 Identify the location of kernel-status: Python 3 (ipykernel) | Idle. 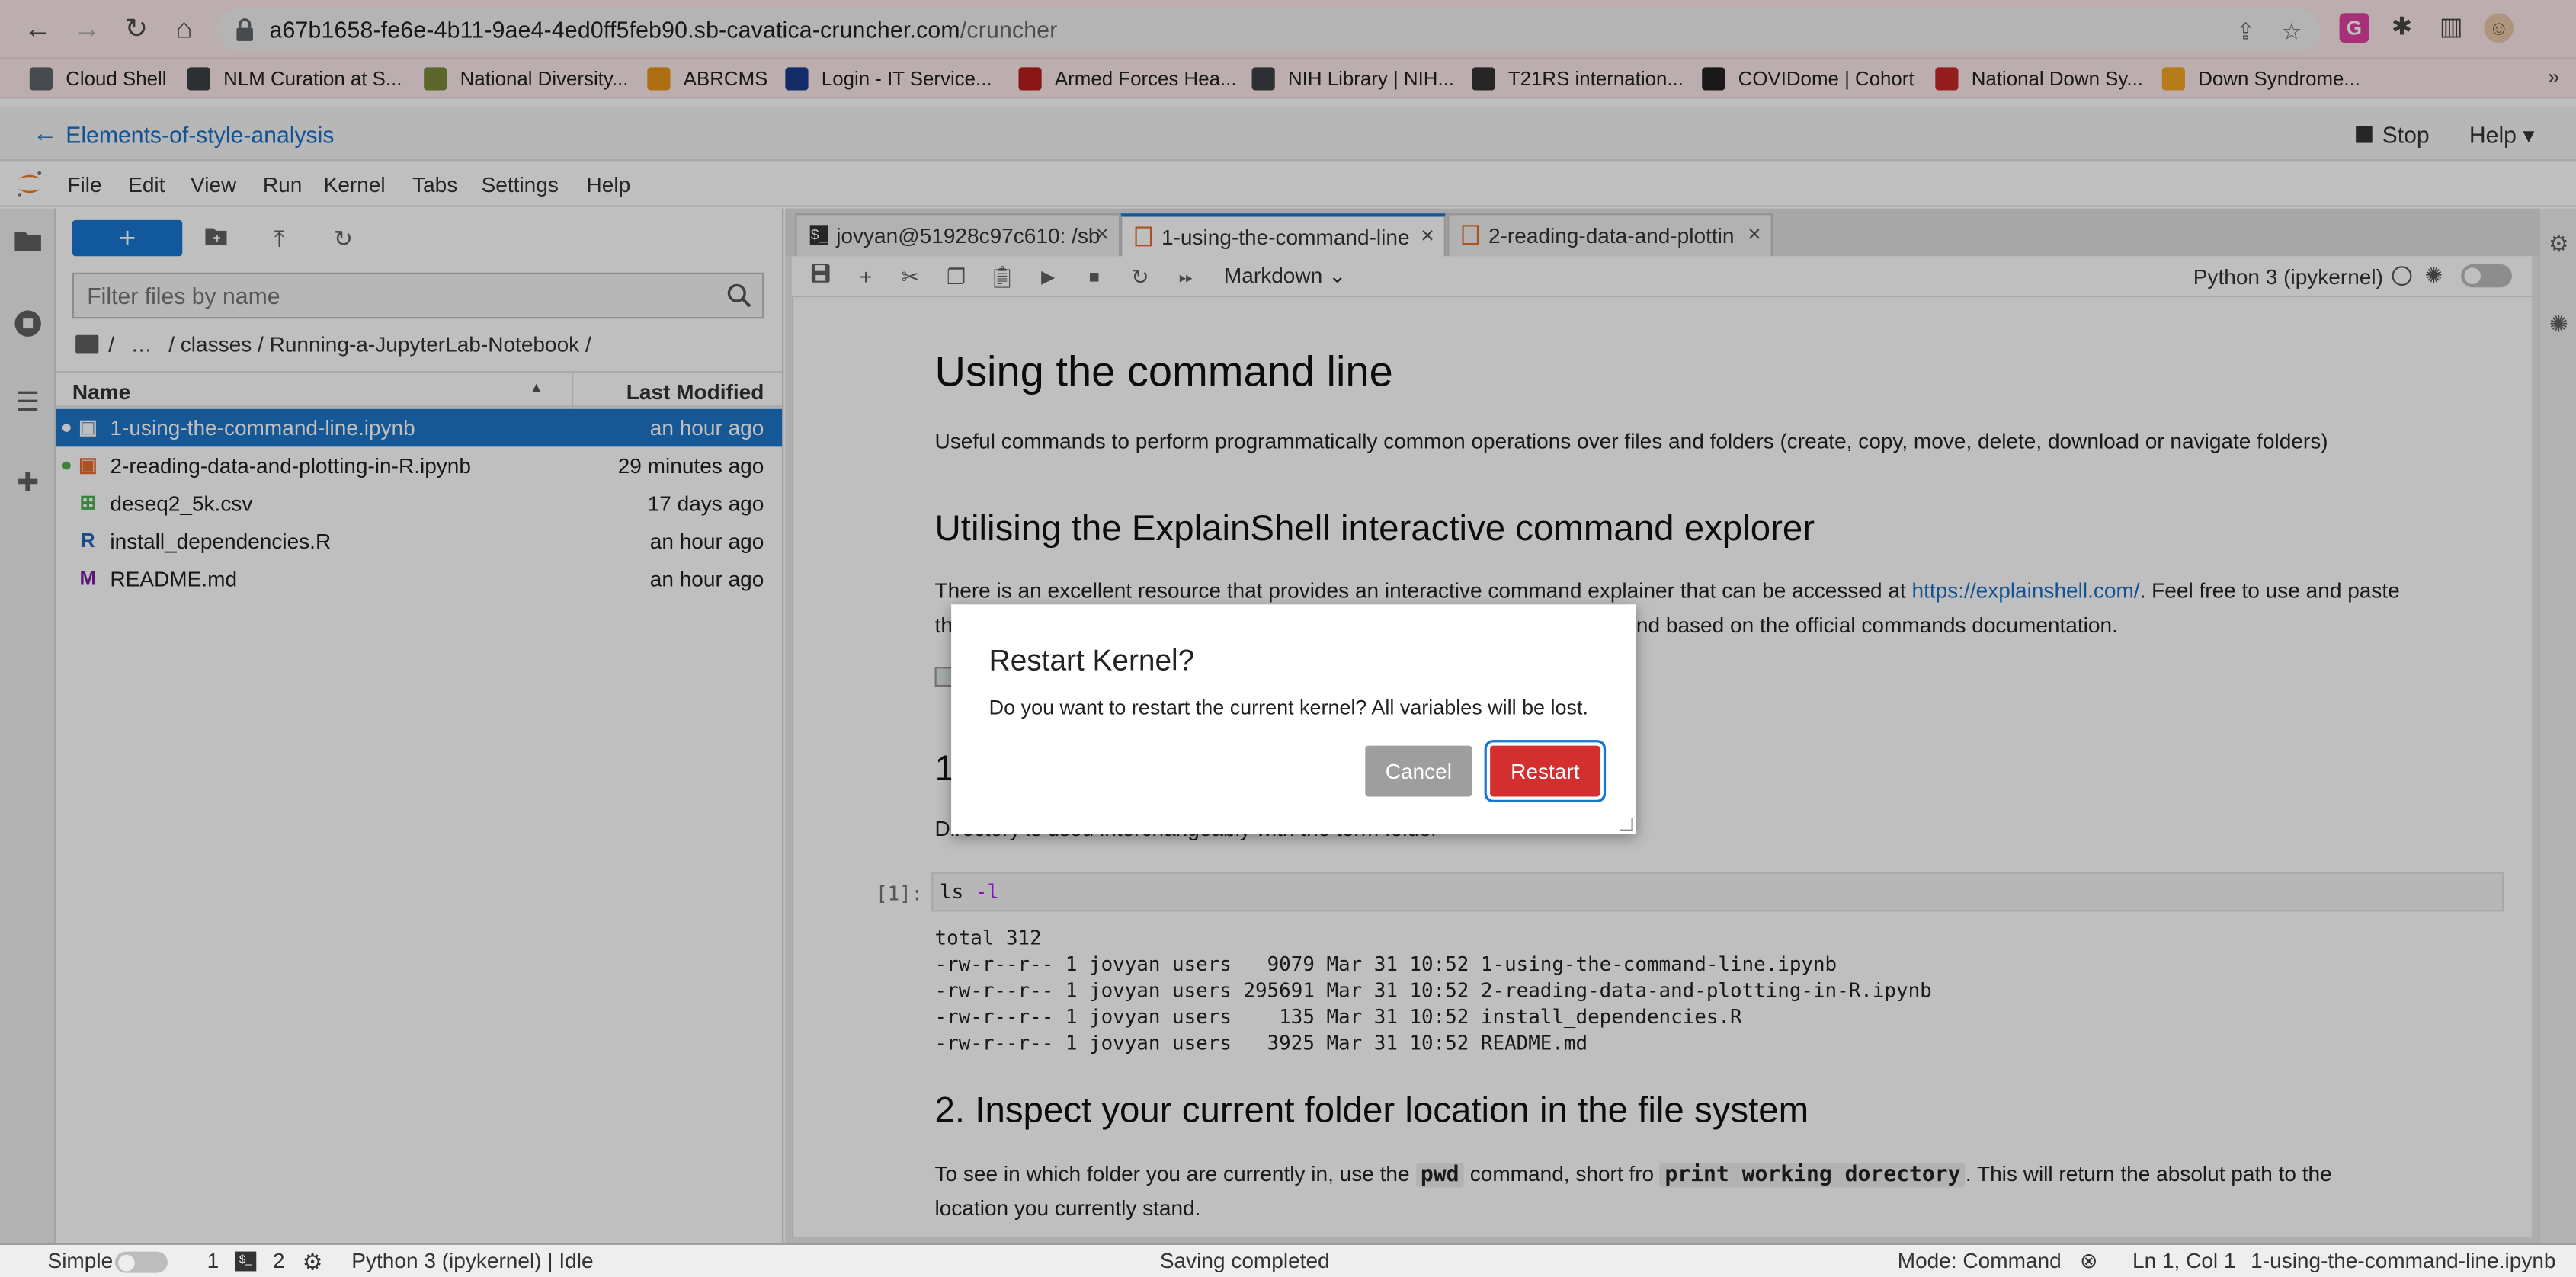
(472, 1260).